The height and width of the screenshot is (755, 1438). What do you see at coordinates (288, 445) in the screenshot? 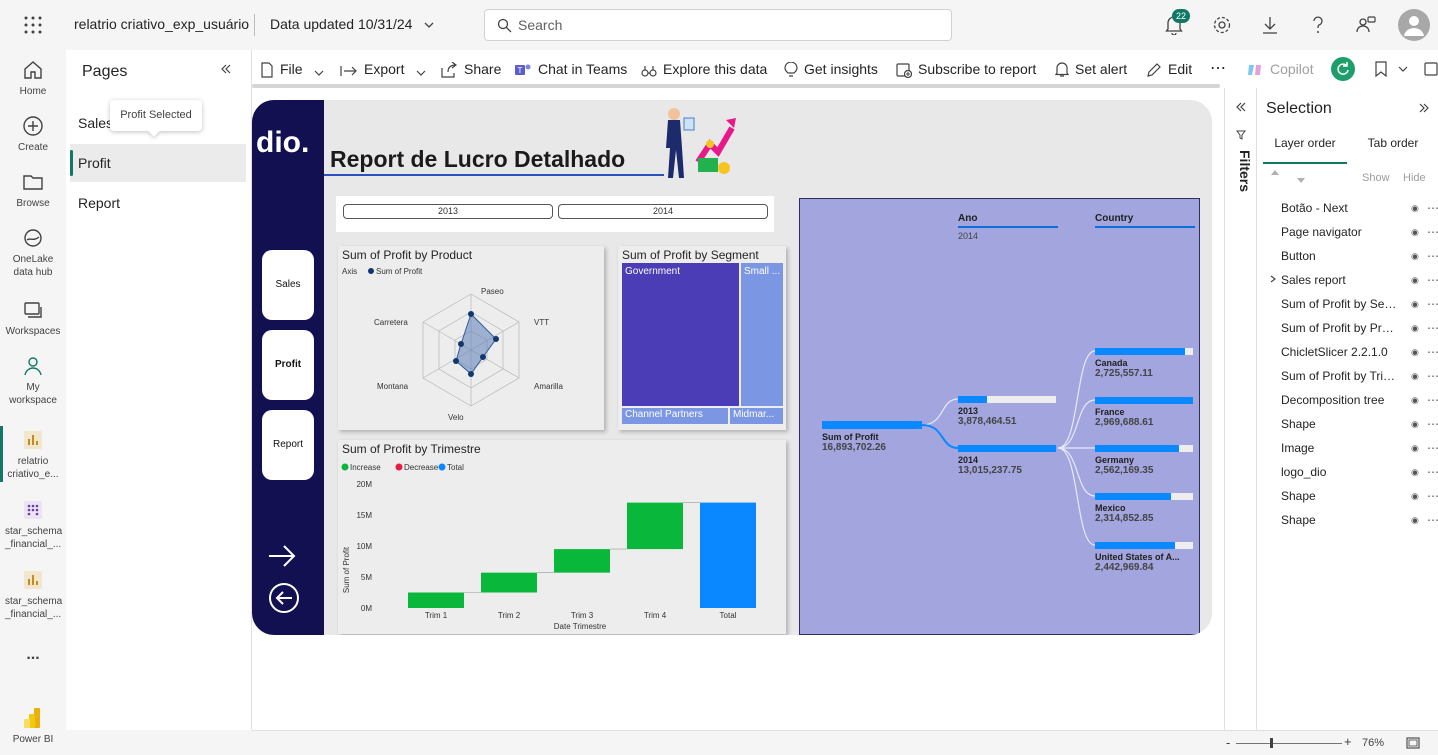
I see `nav-button-report: Report` at bounding box center [288, 445].